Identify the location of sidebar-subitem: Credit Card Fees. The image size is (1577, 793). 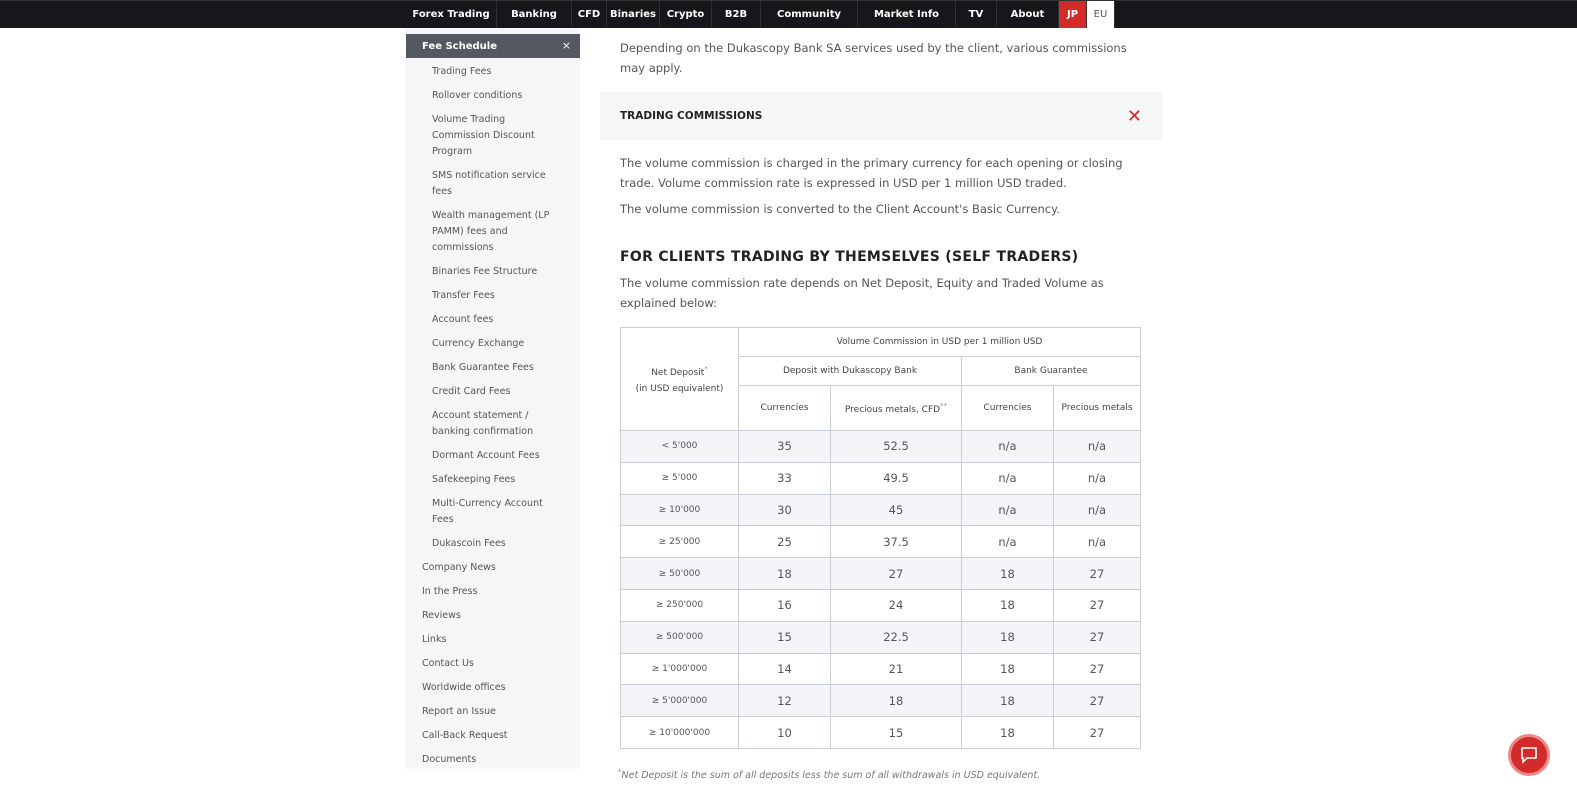
(493, 392).